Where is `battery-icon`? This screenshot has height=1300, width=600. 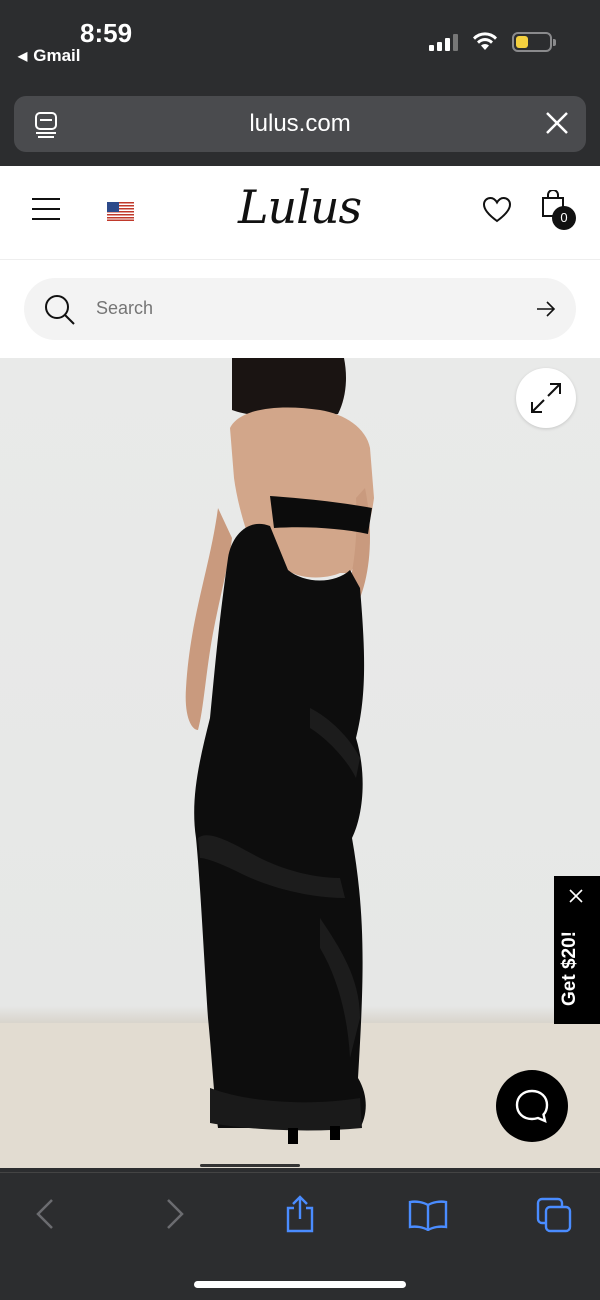
battery-icon is located at coordinates (534, 42).